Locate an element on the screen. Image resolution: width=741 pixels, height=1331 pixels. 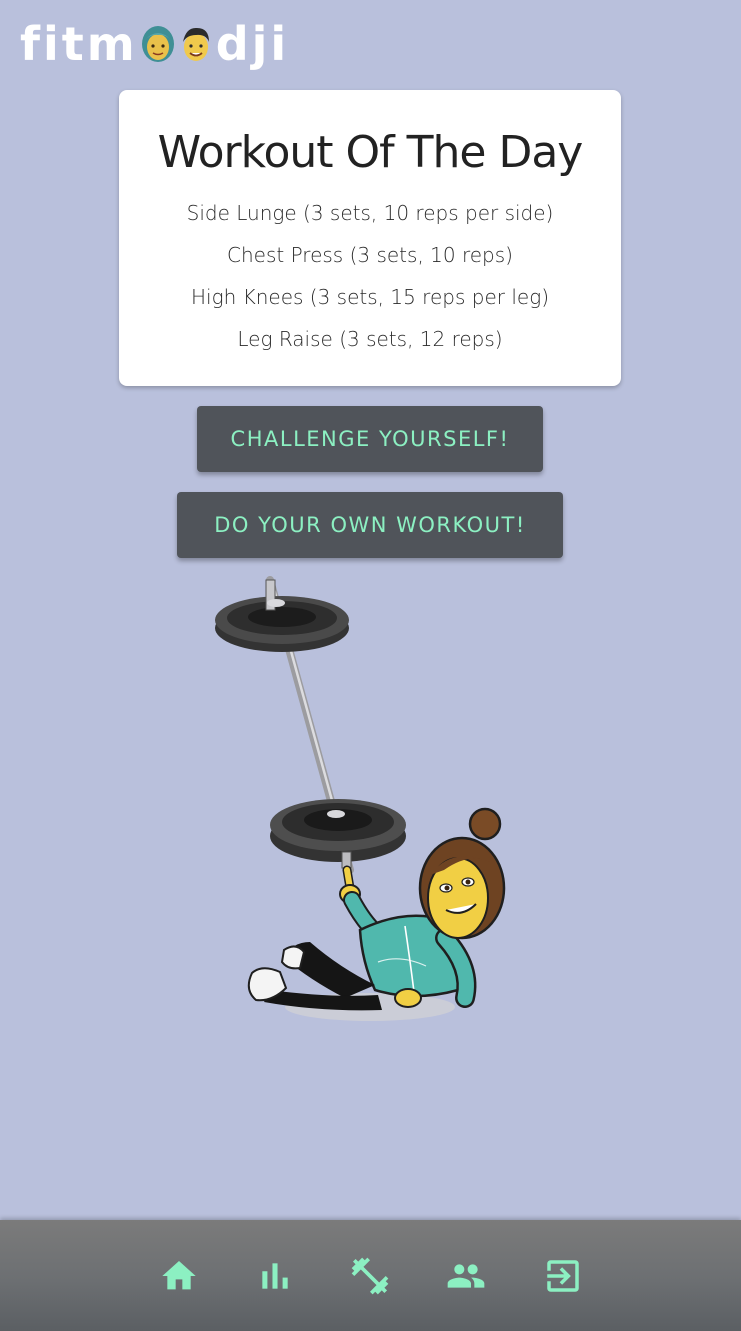
nav-friends is located at coordinates (466, 1276).